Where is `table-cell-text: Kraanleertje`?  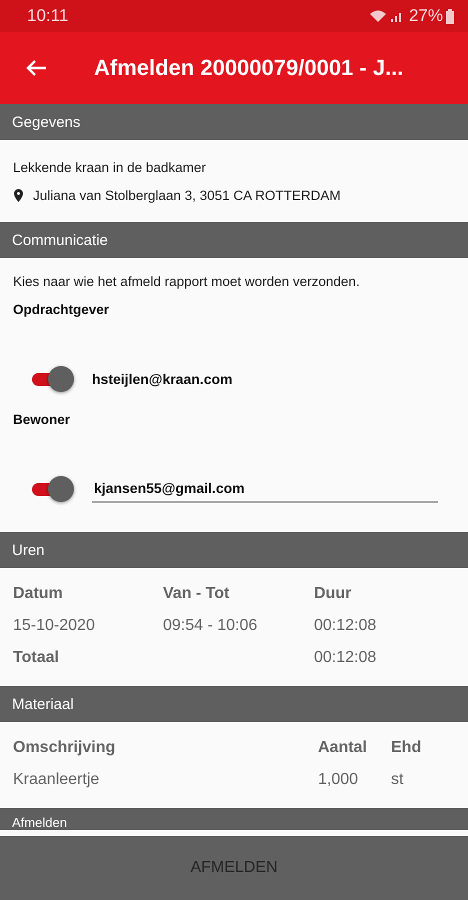 table-cell-text: Kraanleertje is located at coordinates (56, 780).